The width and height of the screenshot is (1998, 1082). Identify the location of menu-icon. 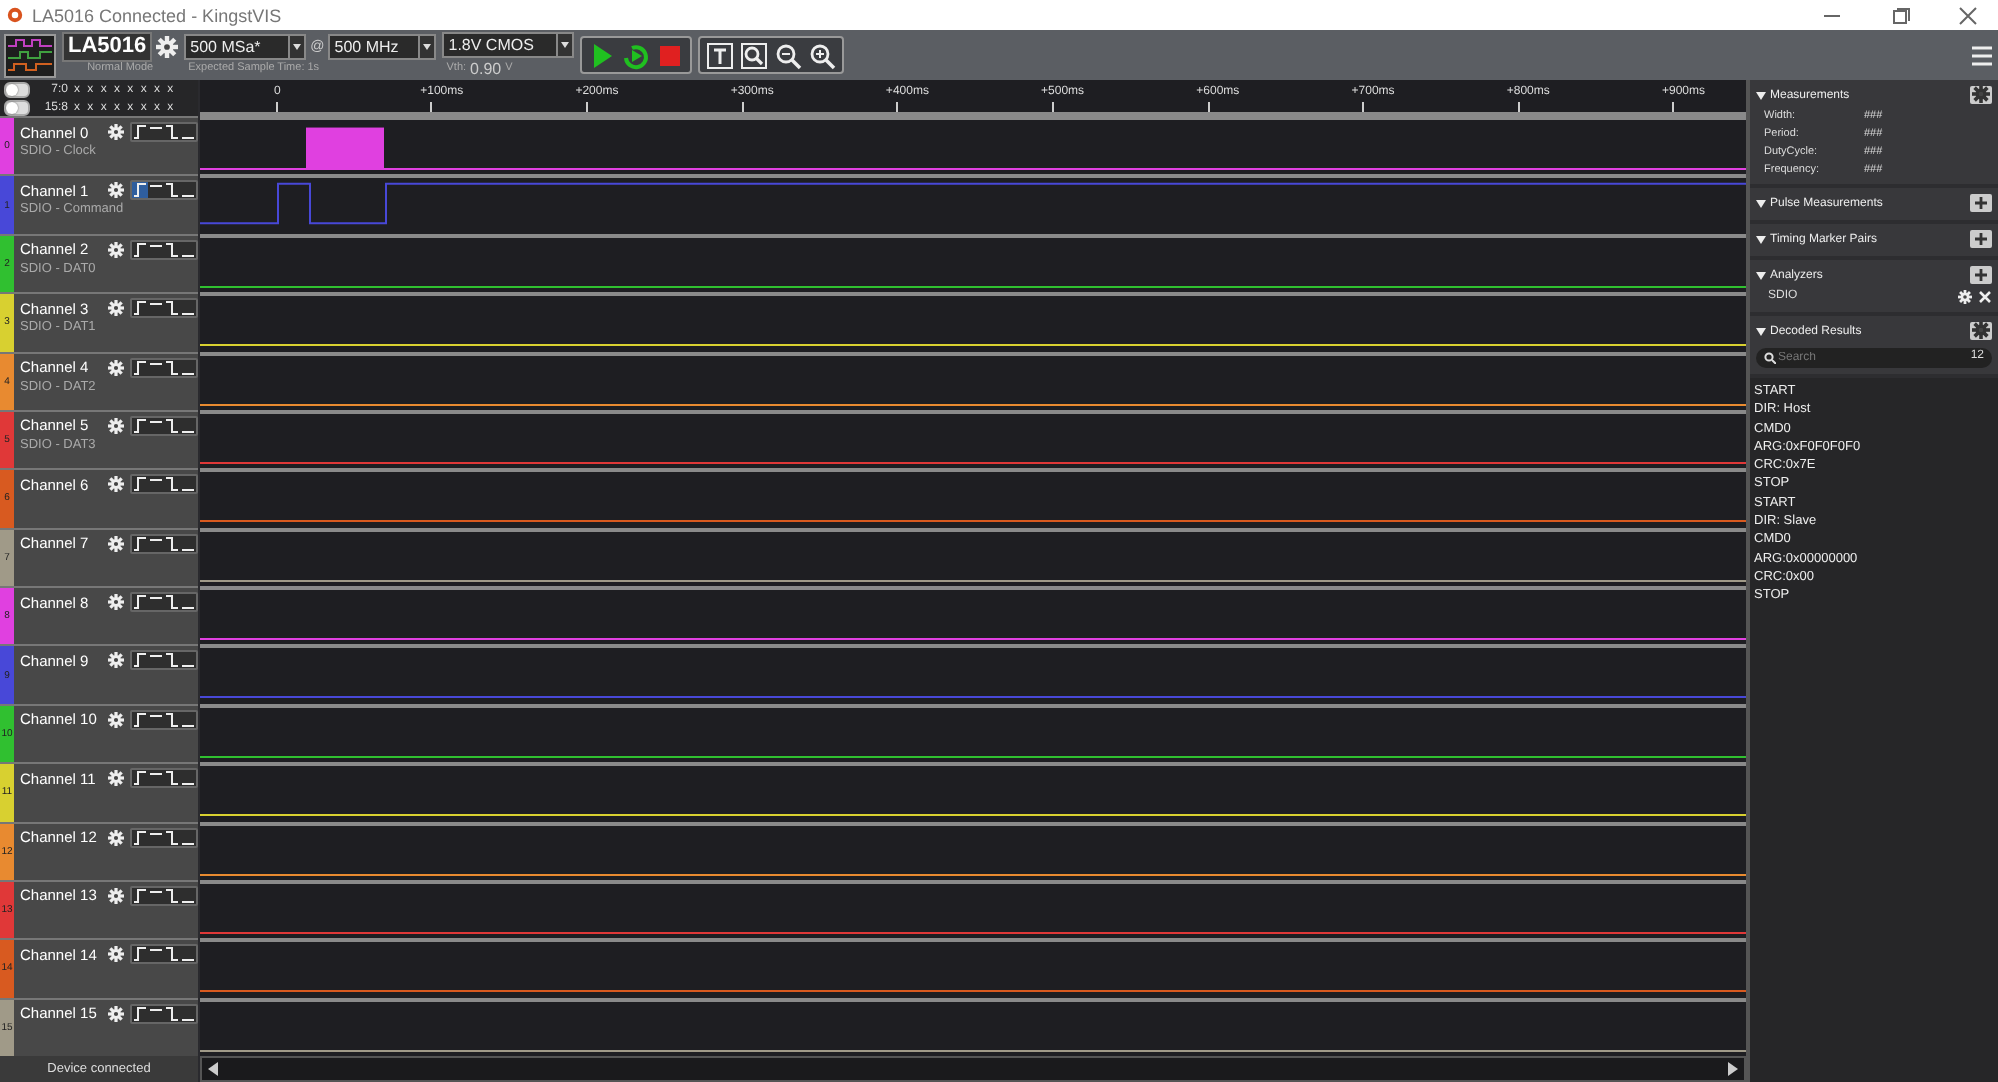
(1982, 55).